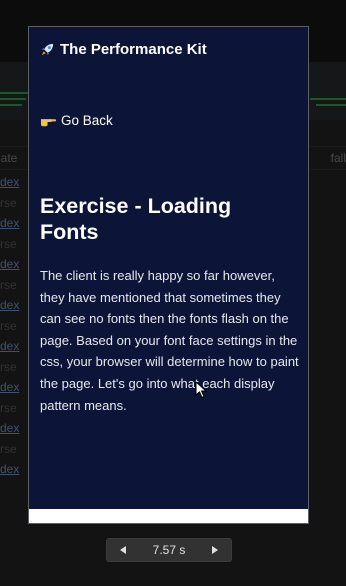  I want to click on mouse-cursor-icon, so click(201, 390).